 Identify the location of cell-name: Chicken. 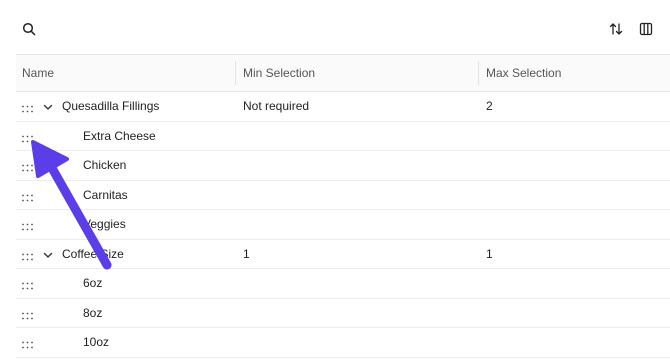
(105, 165).